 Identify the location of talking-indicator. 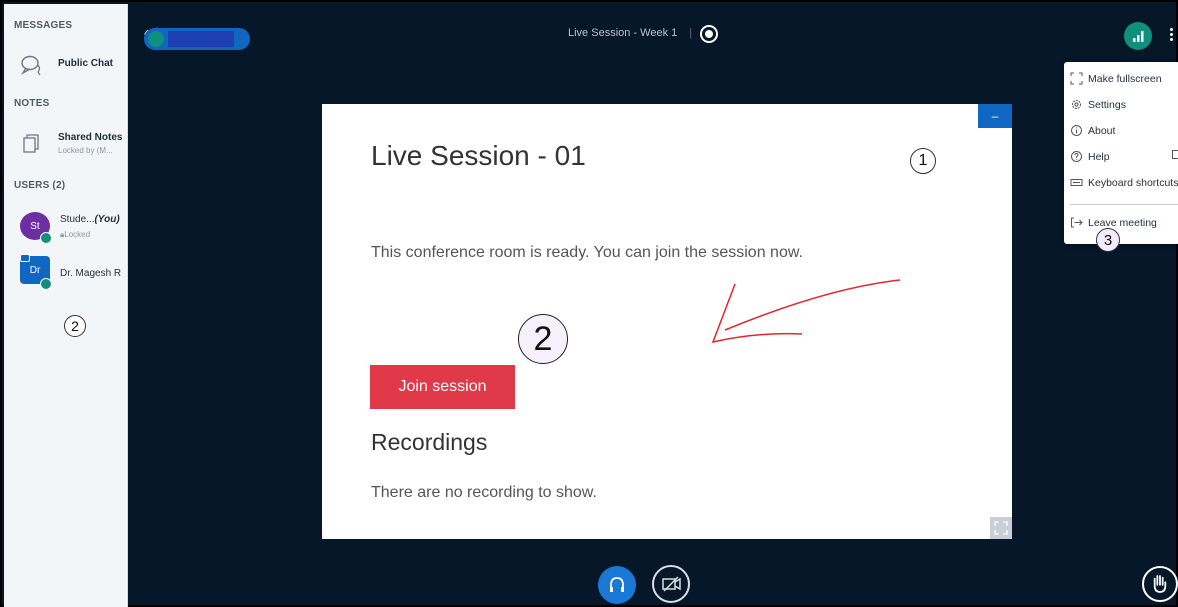
(197, 39).